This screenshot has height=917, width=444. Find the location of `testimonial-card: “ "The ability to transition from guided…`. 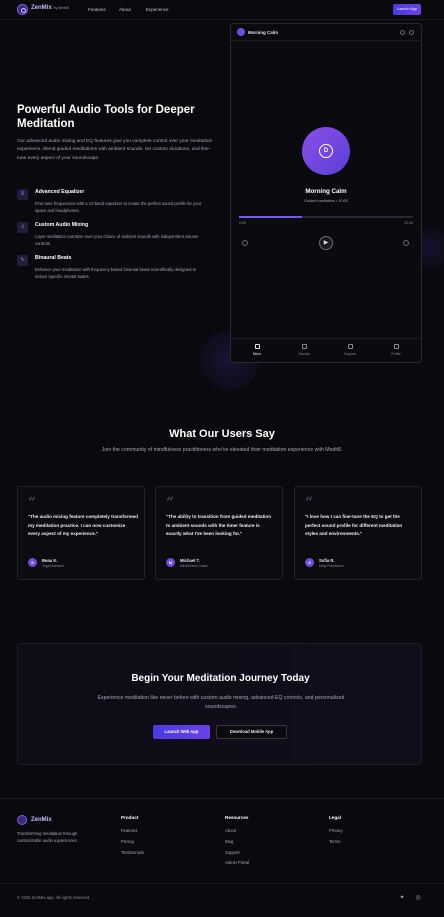

testimonial-card: “ "The ability to transition from guided… is located at coordinates (219, 533).